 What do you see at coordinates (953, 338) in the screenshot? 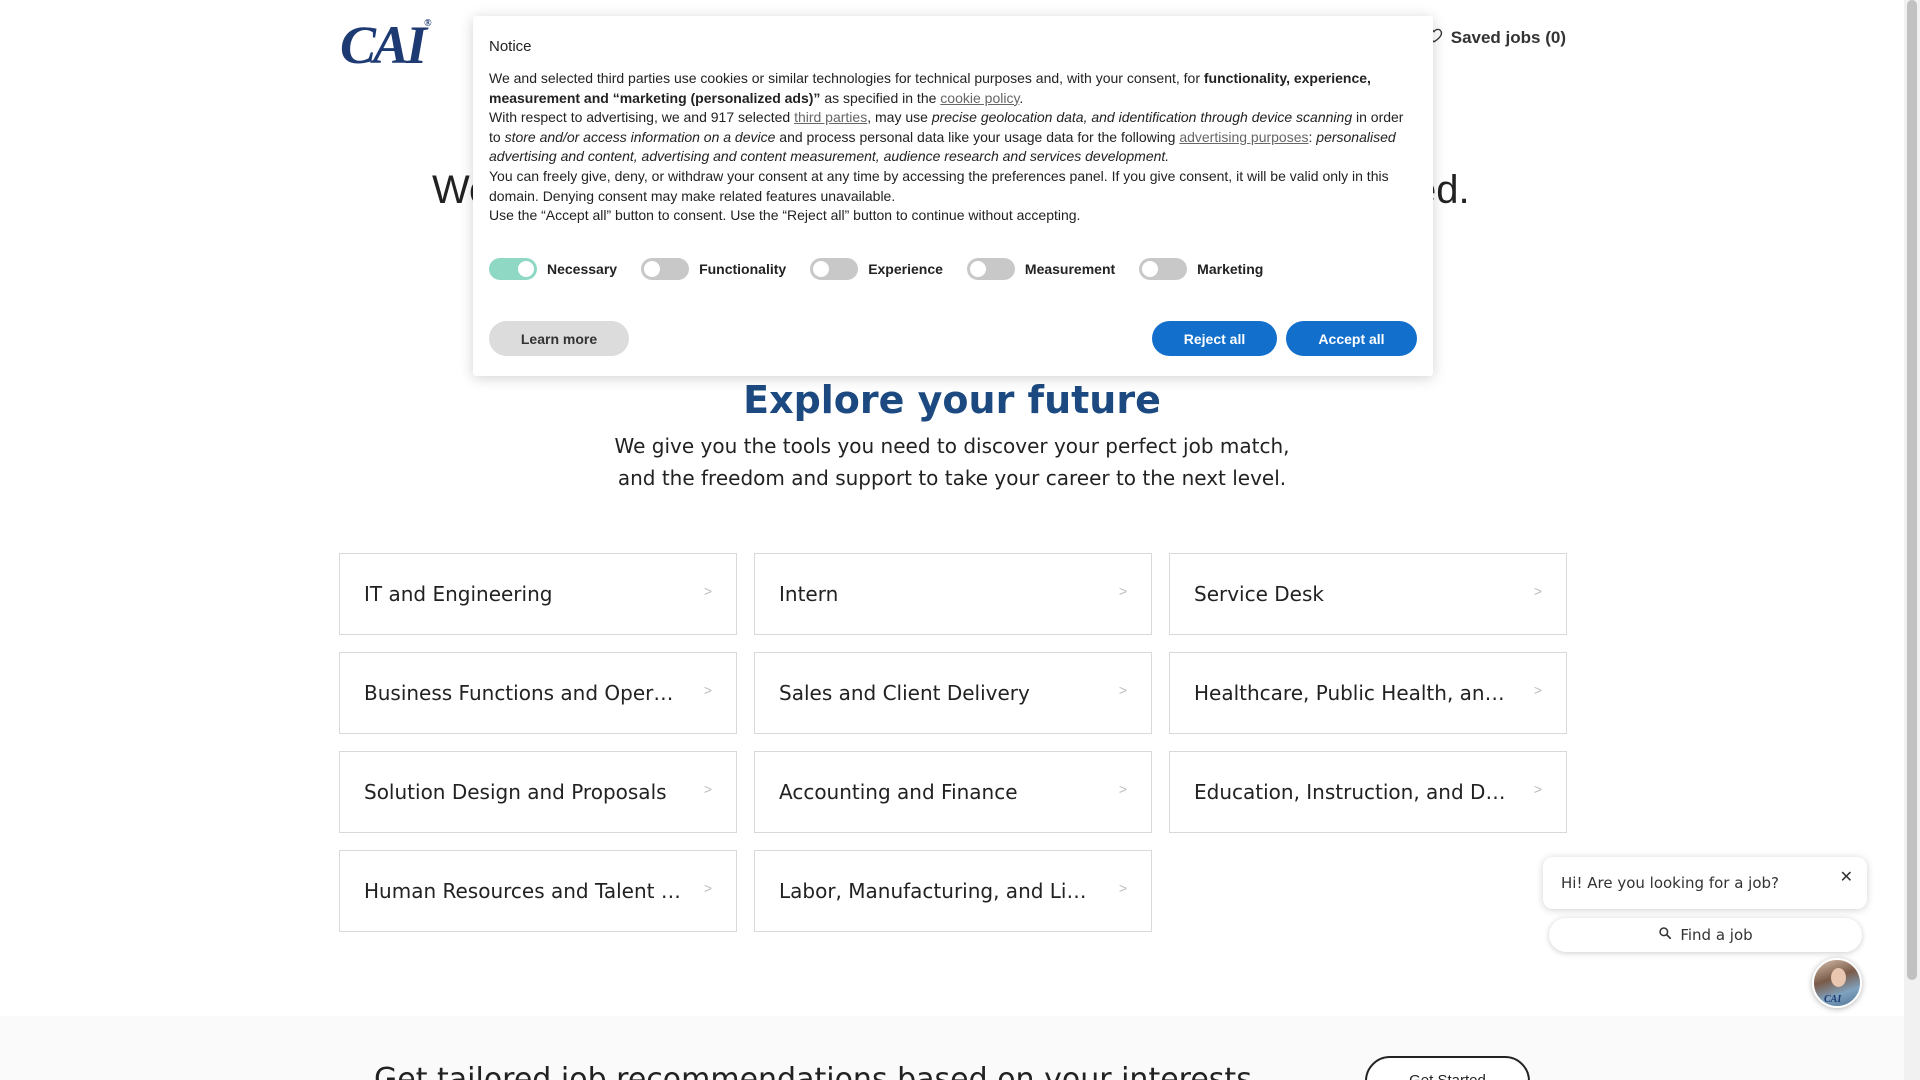
I see `consent-actions: Learn more Reject all Accept all` at bounding box center [953, 338].